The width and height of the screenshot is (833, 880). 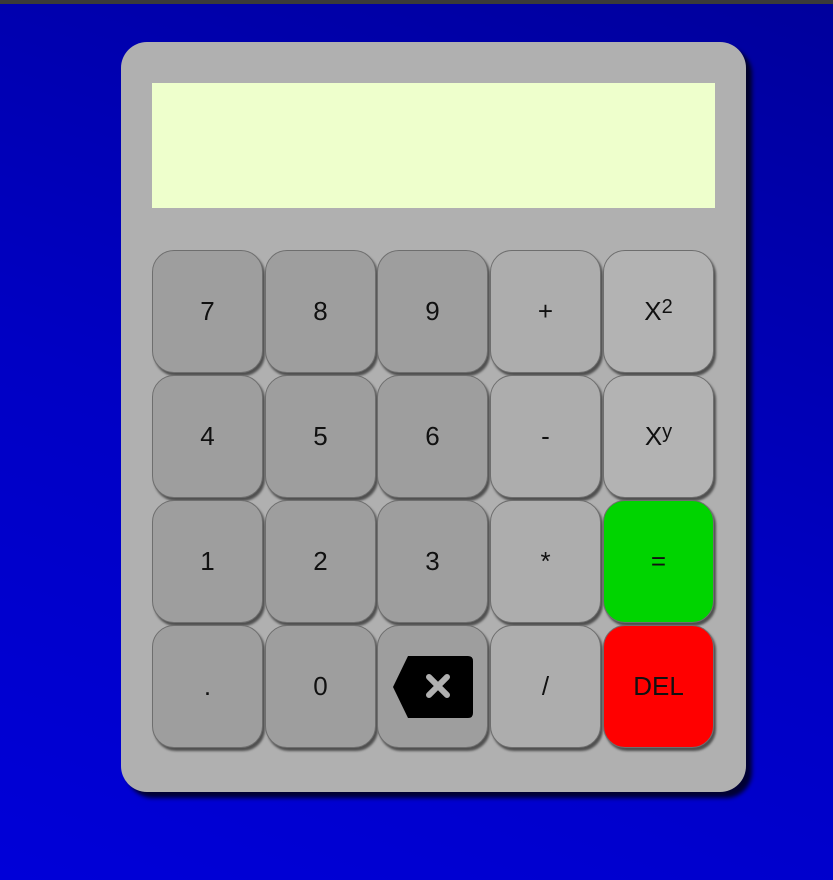 What do you see at coordinates (320, 436) in the screenshot?
I see `key-5: 5` at bounding box center [320, 436].